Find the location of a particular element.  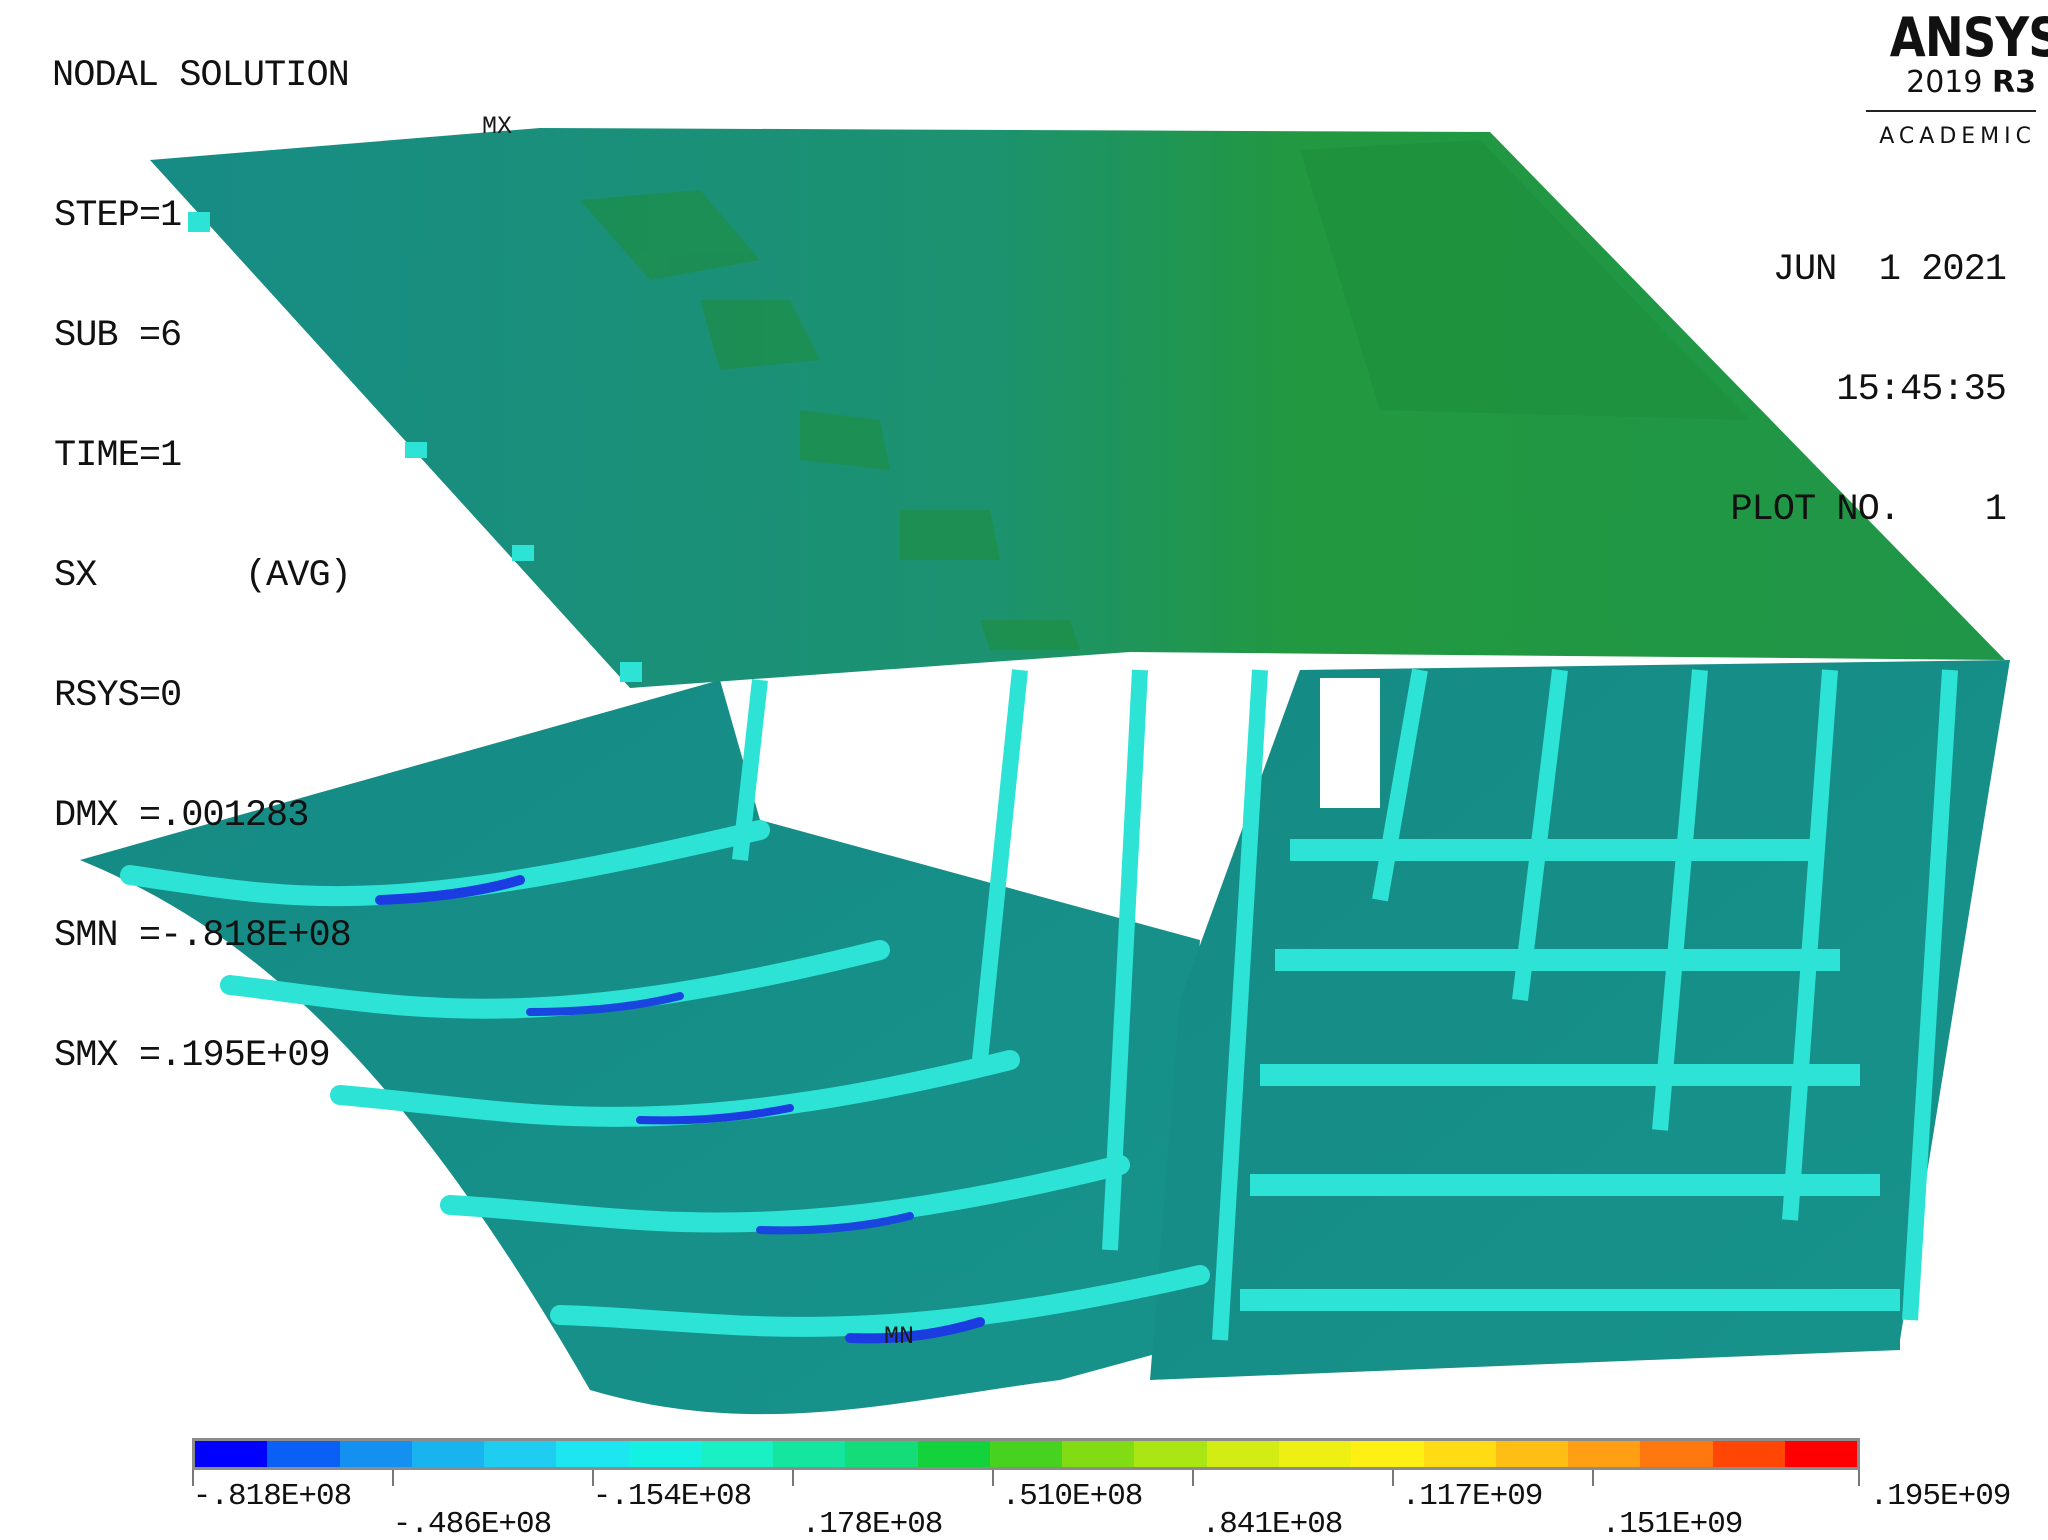

info-smn: SMN =-.818E+08 is located at coordinates (203, 936).